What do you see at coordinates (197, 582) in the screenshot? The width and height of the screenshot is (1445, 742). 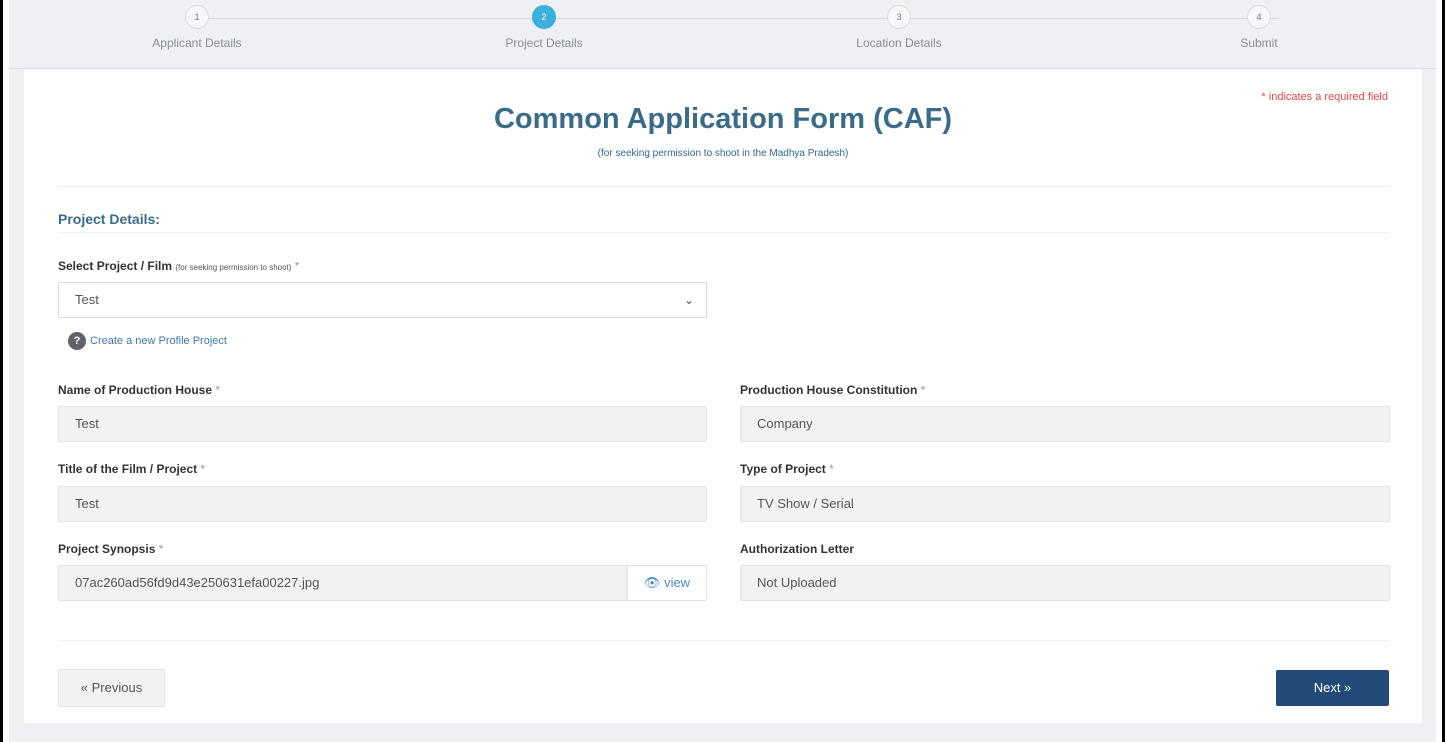 I see `synopsis-file-name: 07ac260ad56fd9d43e250631efa00227.jpg` at bounding box center [197, 582].